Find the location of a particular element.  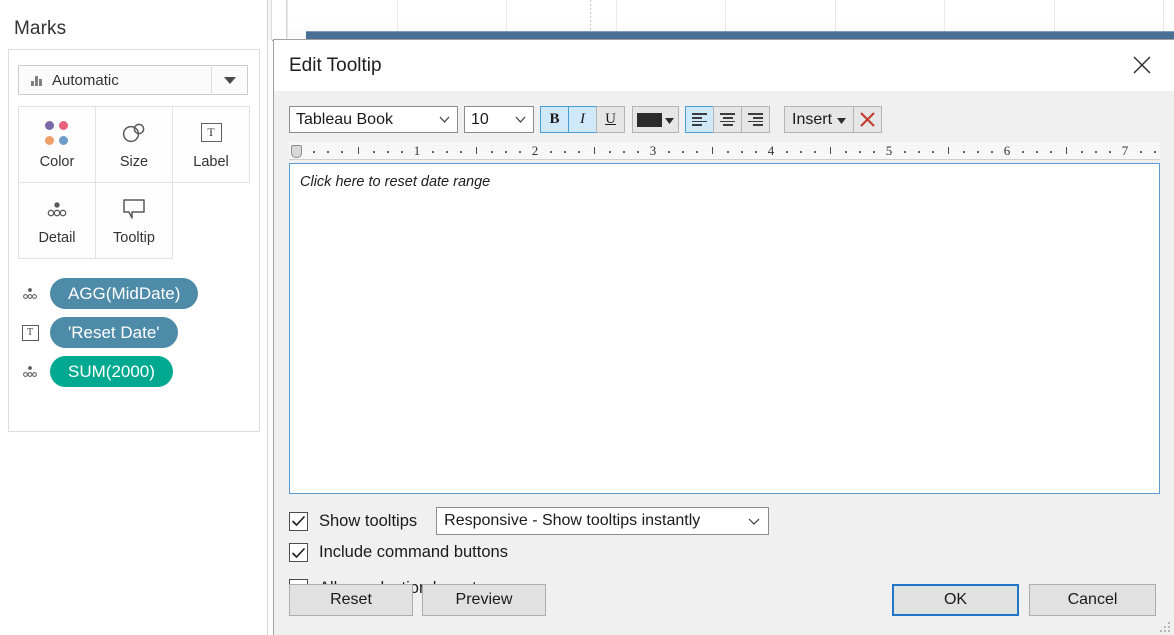

align-left-button is located at coordinates (699, 119).